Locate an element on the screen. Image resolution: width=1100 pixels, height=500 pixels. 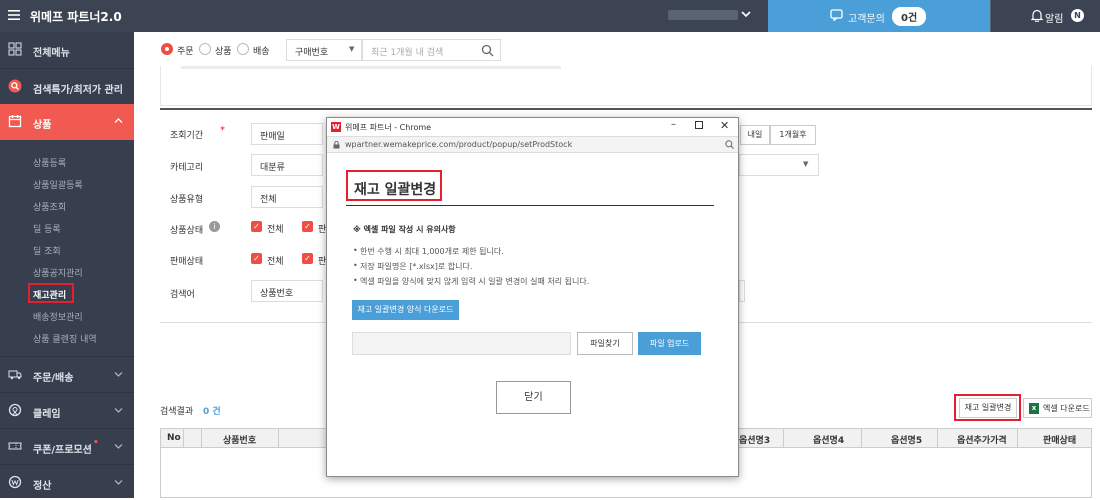
customer-inquiry-button: 고객문의 0건 is located at coordinates (879, 16).